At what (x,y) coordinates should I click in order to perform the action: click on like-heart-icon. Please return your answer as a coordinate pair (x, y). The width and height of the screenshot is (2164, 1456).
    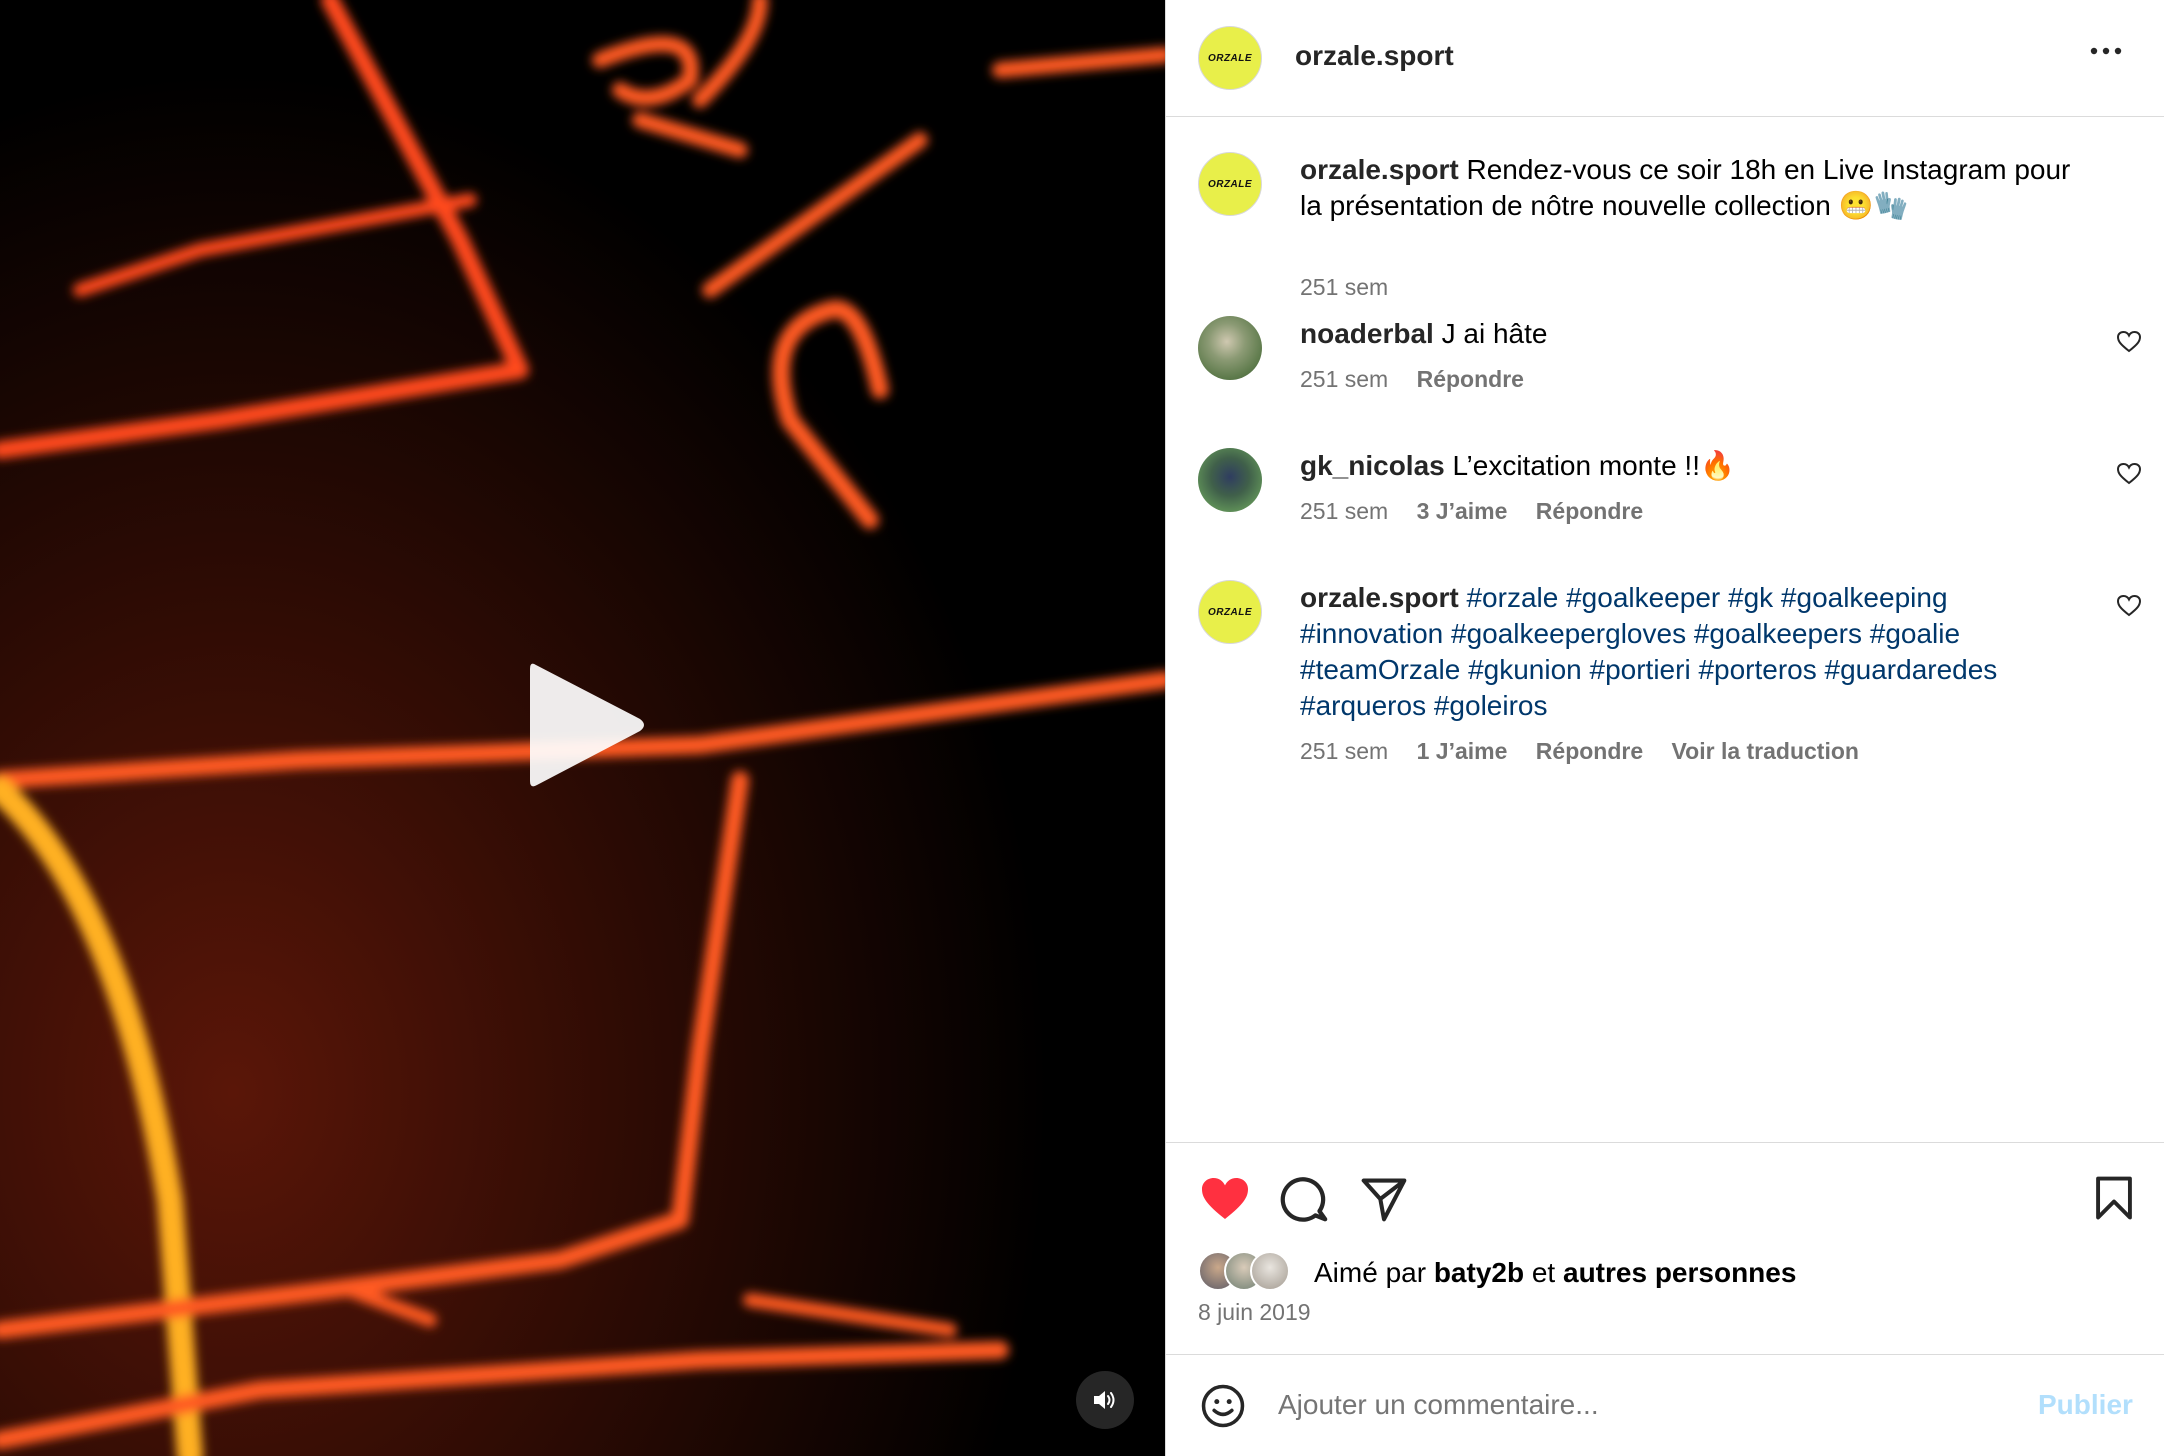
    Looking at the image, I should click on (1225, 1201).